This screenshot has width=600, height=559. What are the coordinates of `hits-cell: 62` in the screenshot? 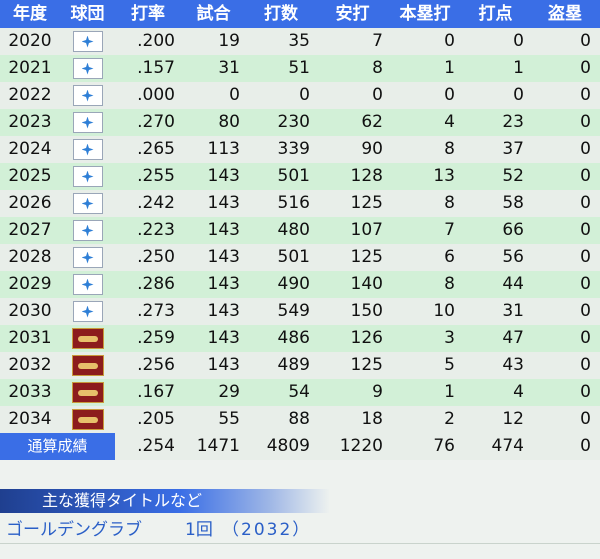 It's located at (372, 122).